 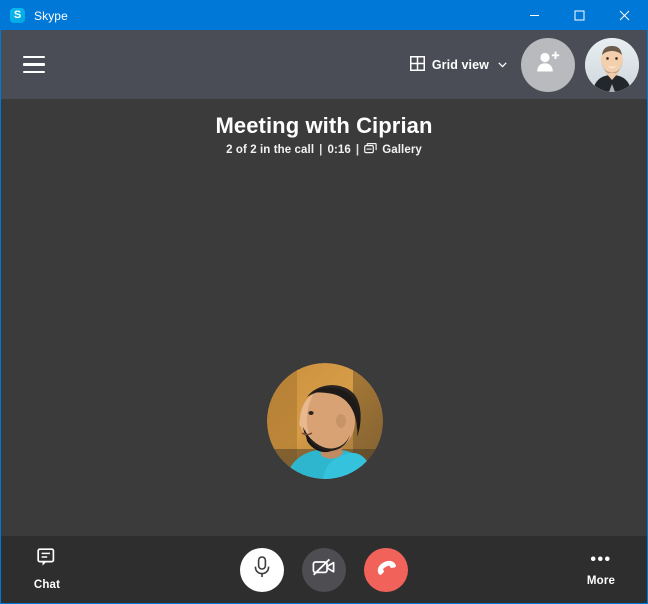 I want to click on grid-view-button: Grid view, so click(x=458, y=65).